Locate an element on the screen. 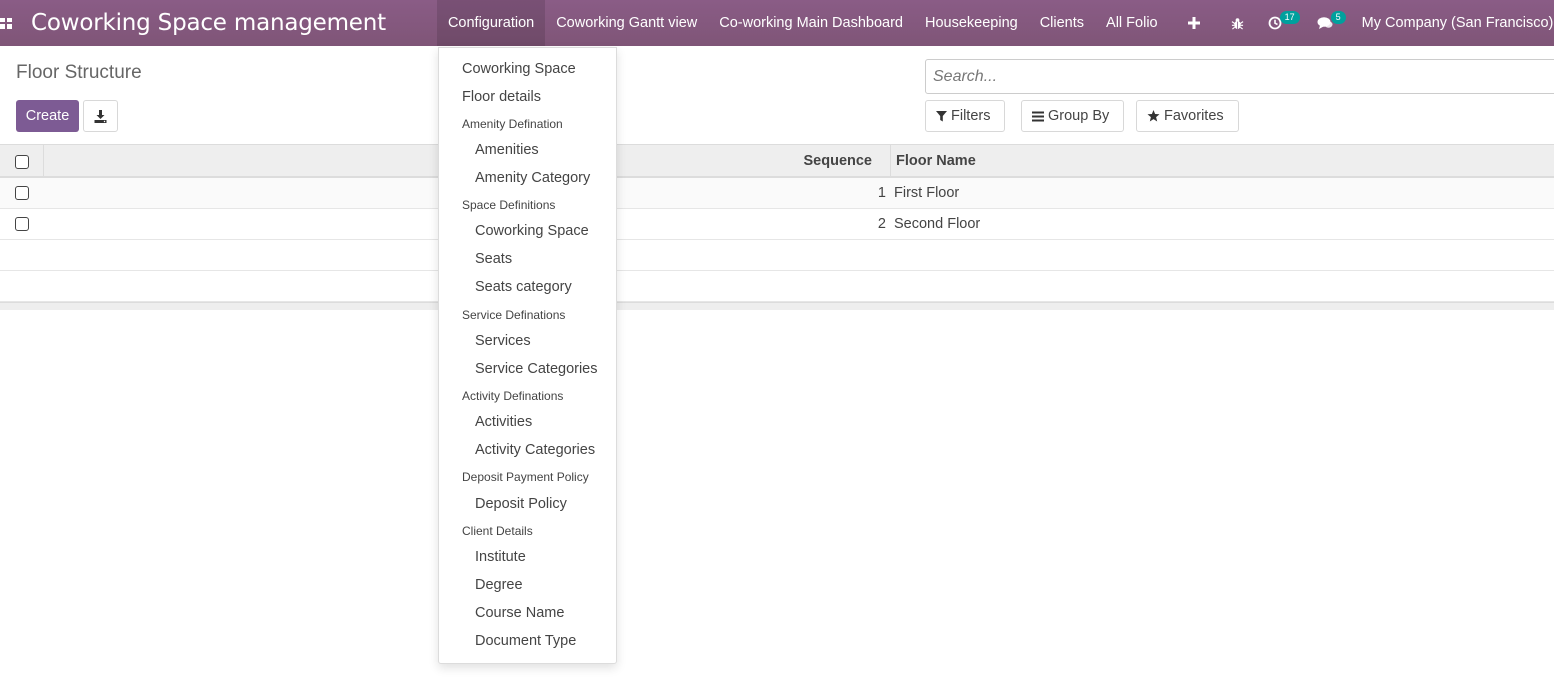  dropdown-item-deposit-policy: Deposit Policy is located at coordinates (521, 504).